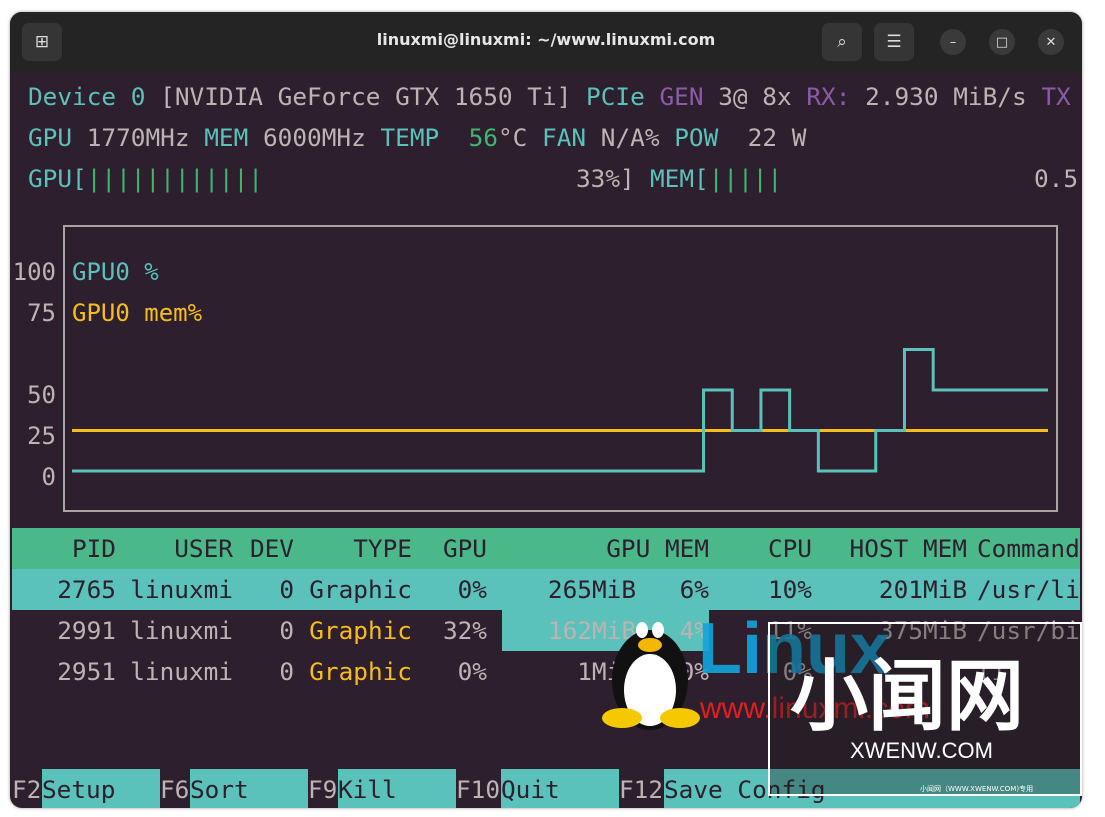  Describe the element at coordinates (657, 548) in the screenshot. I see `header-gpu-mem: GPU MEM` at that location.